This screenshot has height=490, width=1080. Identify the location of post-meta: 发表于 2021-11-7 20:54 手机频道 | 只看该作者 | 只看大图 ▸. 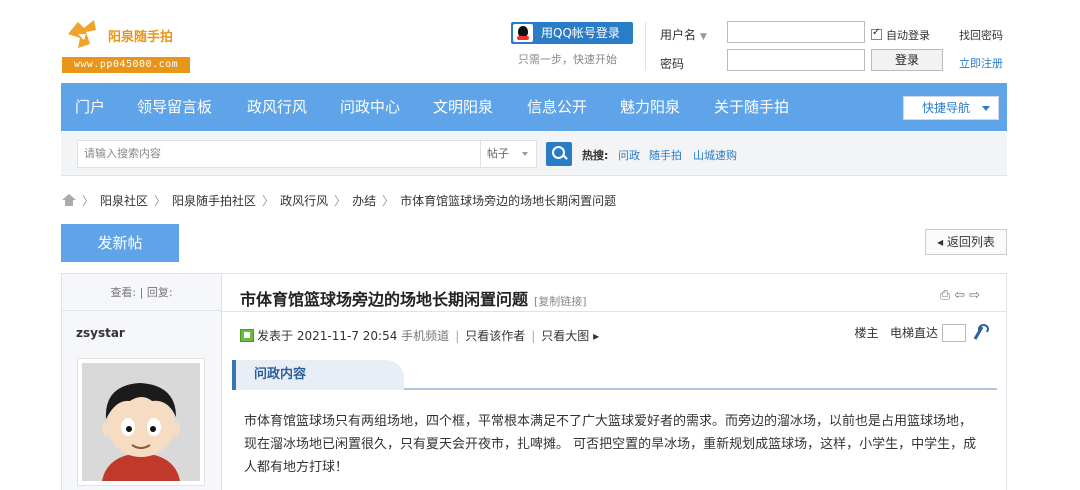
(419, 335).